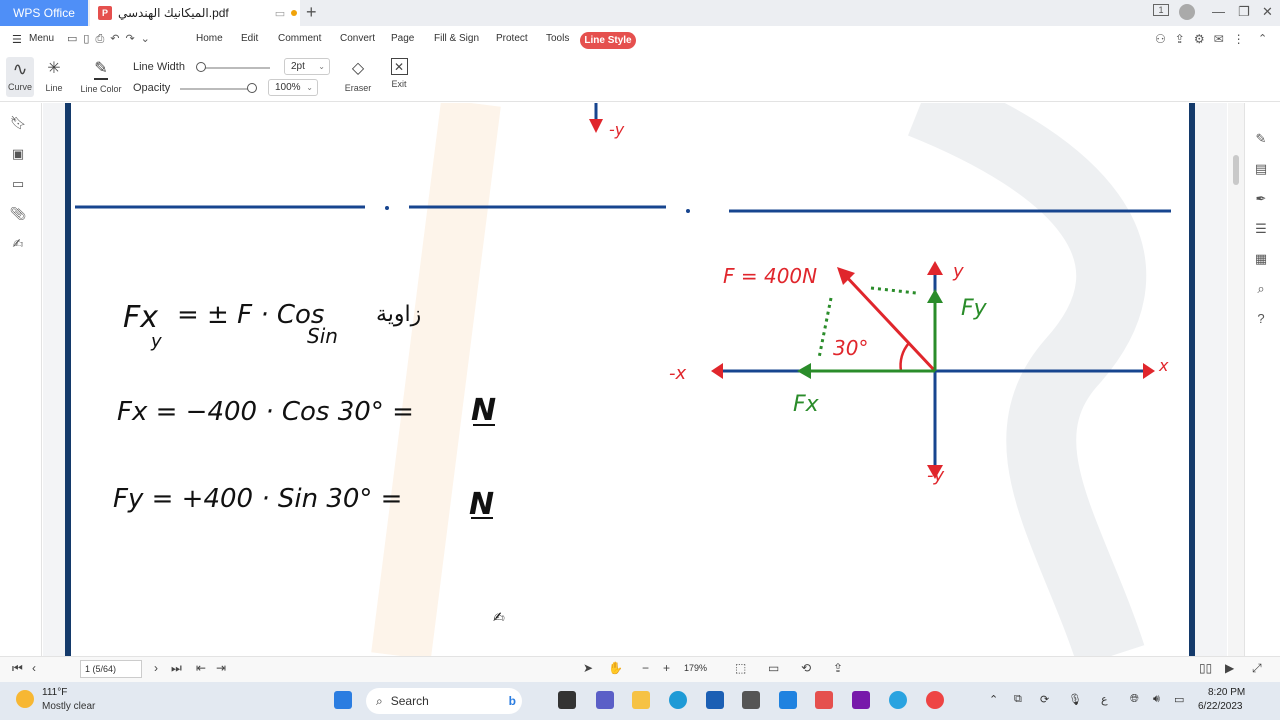  What do you see at coordinates (357, 38) in the screenshot?
I see `tab-convert: Convert` at bounding box center [357, 38].